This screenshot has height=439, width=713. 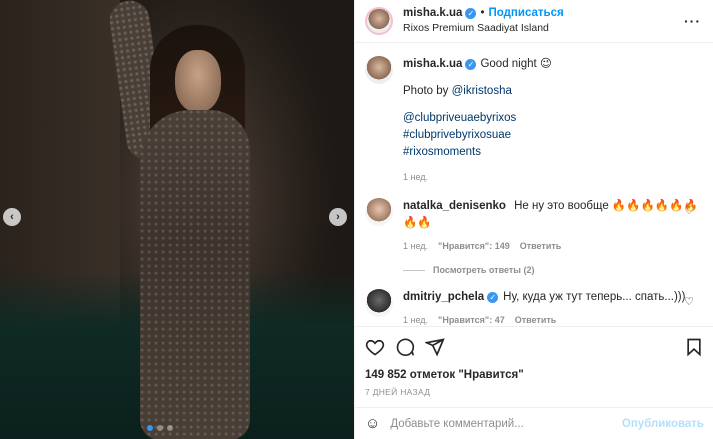 I want to click on author-avatar, so click(x=379, y=21).